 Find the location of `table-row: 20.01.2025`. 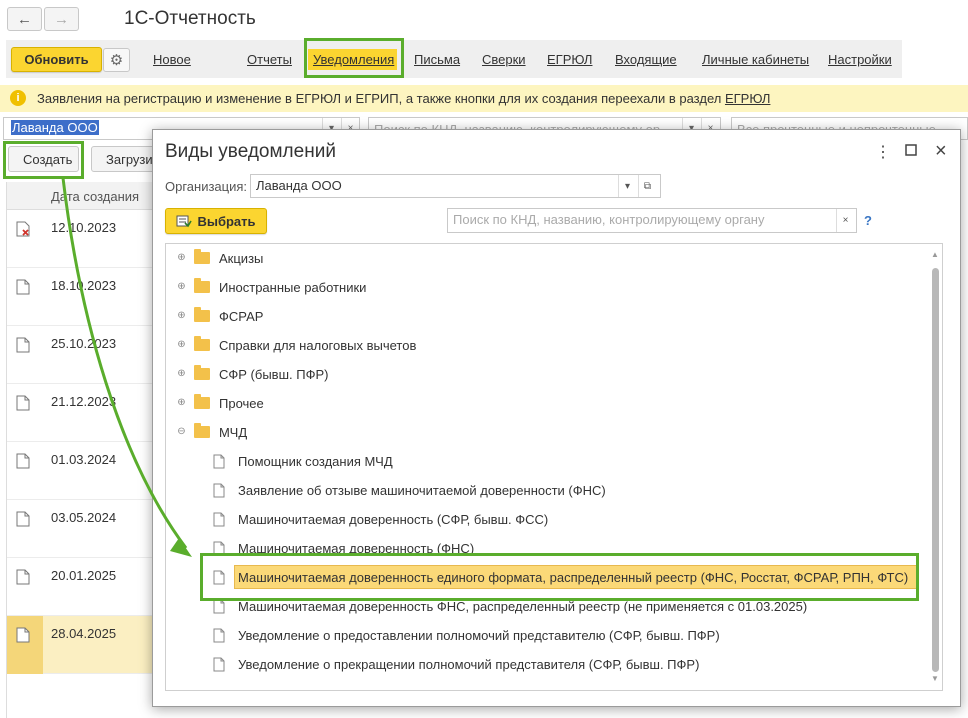

table-row: 20.01.2025 is located at coordinates (80, 587).